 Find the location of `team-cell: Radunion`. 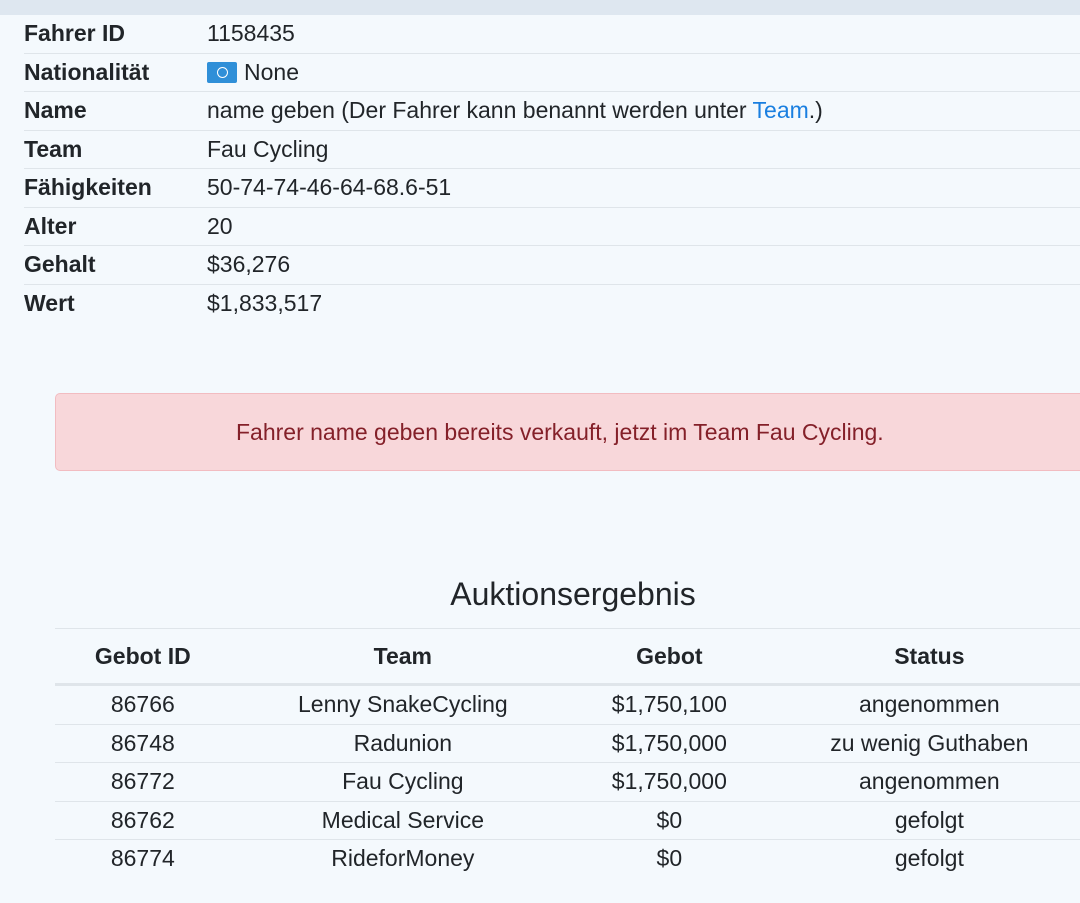

team-cell: Radunion is located at coordinates (402, 743).